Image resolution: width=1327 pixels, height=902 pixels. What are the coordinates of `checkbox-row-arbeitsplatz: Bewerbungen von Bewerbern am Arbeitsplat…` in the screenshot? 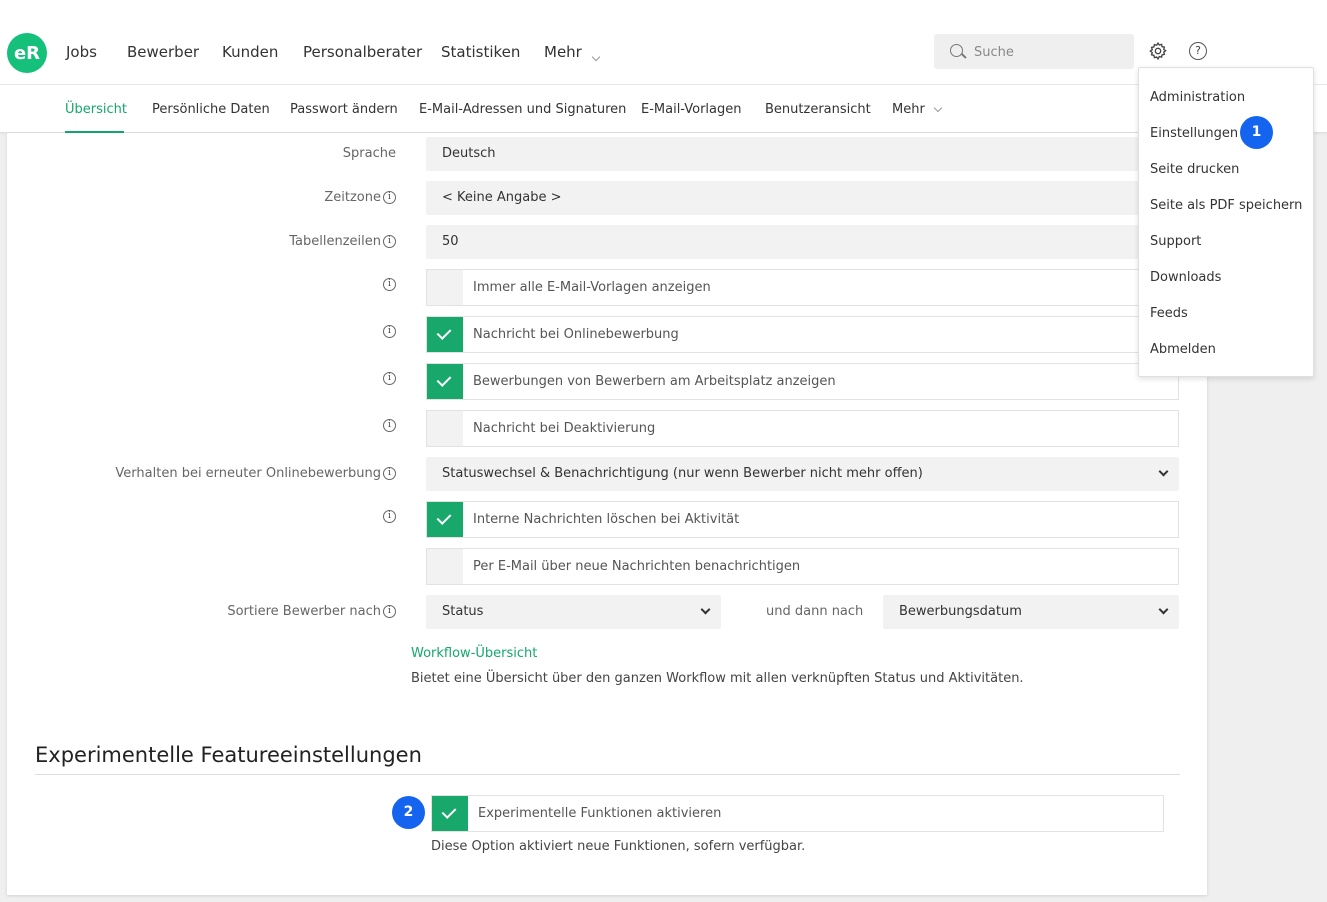 It's located at (802, 381).